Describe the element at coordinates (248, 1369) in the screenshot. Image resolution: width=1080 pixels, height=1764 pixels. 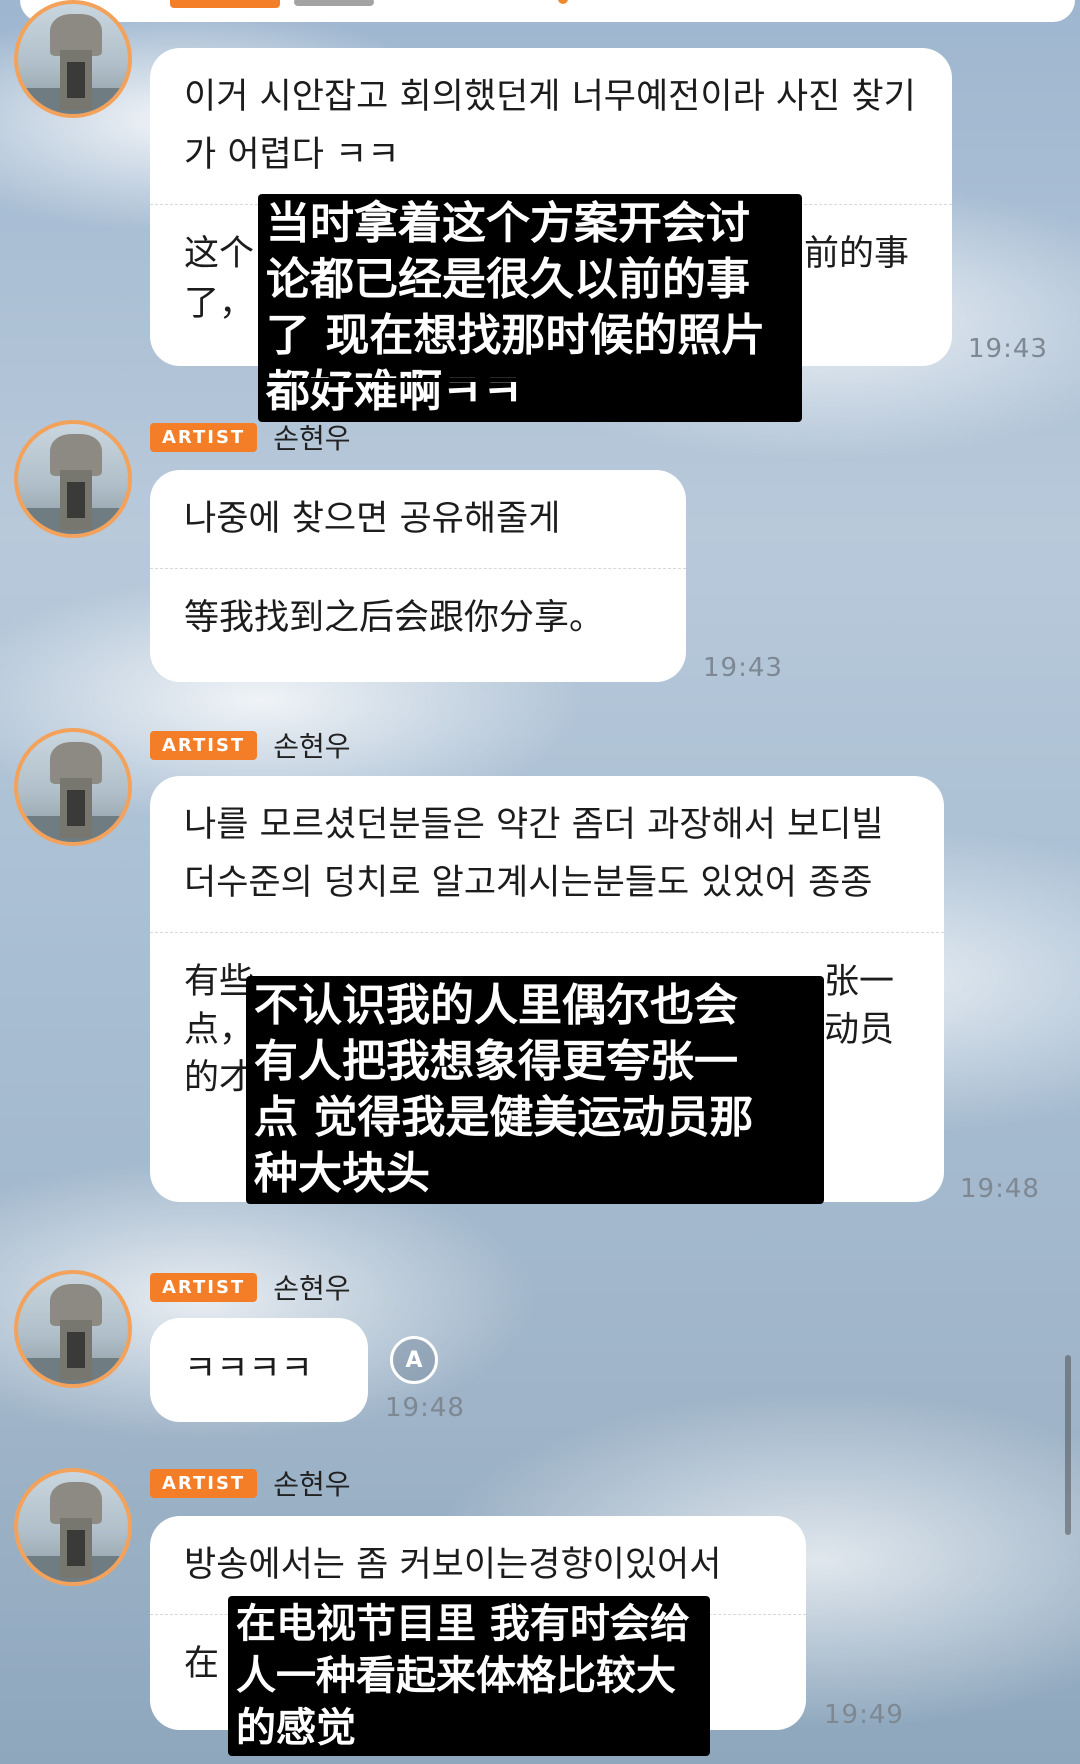
I see `message-korean-text: ㅋㅋㅋㅋ` at that location.